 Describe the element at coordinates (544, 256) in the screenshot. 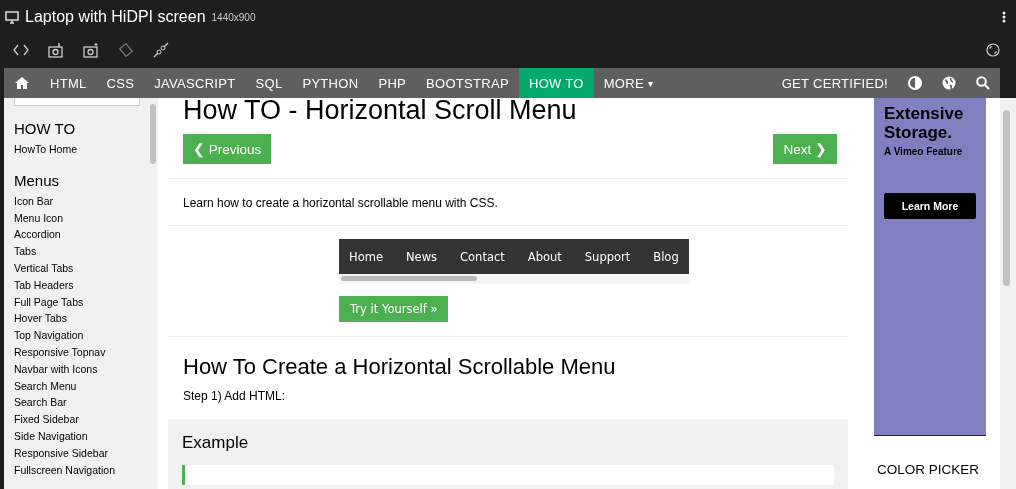

I see `demo-menu-link: About` at that location.